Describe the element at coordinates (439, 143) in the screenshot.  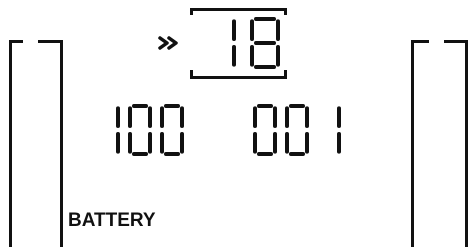
I see `right-bracket-frame` at that location.